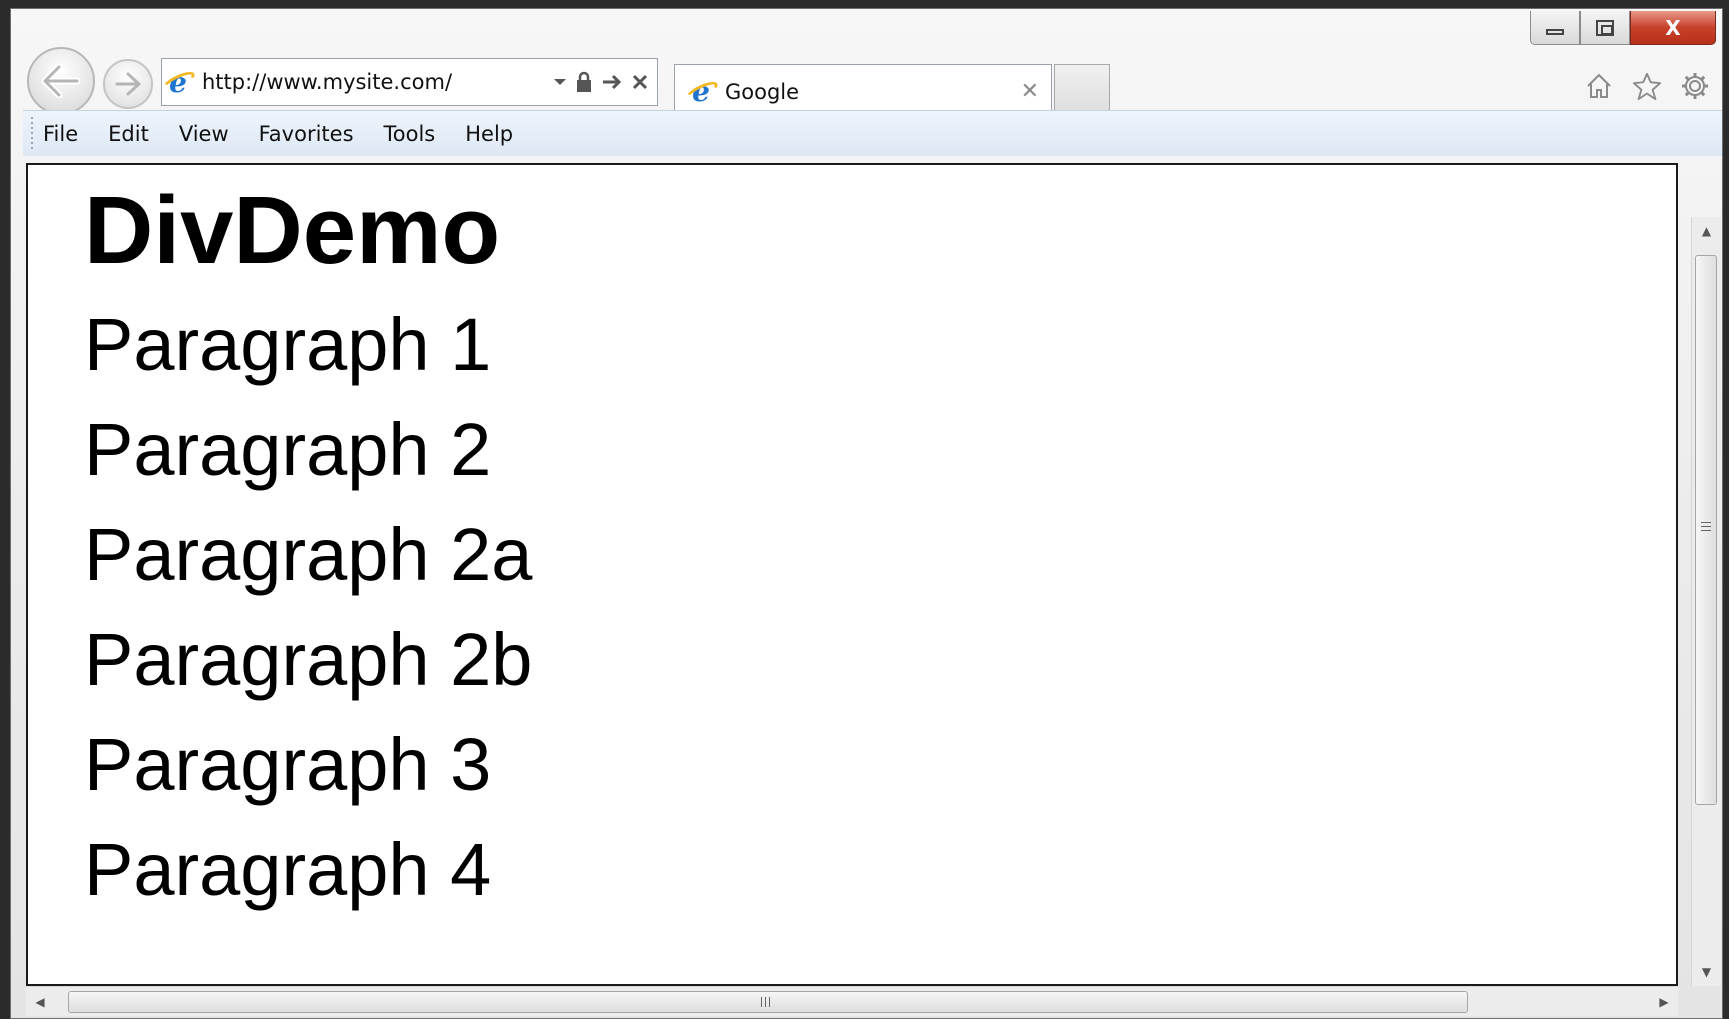 This screenshot has width=1729, height=1019. I want to click on menu-bar: File Edit View Favorites Tools Help, so click(872, 133).